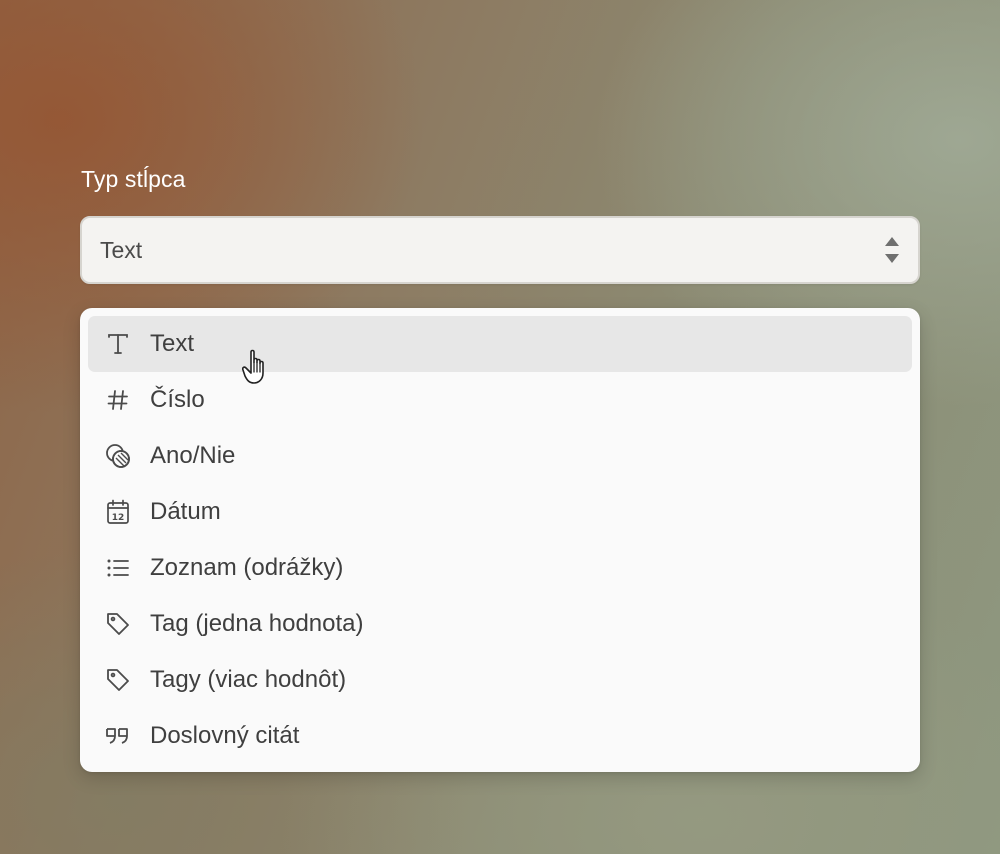  Describe the element at coordinates (257, 623) in the screenshot. I see `option-label: Tag (jedna hodnota)` at that location.